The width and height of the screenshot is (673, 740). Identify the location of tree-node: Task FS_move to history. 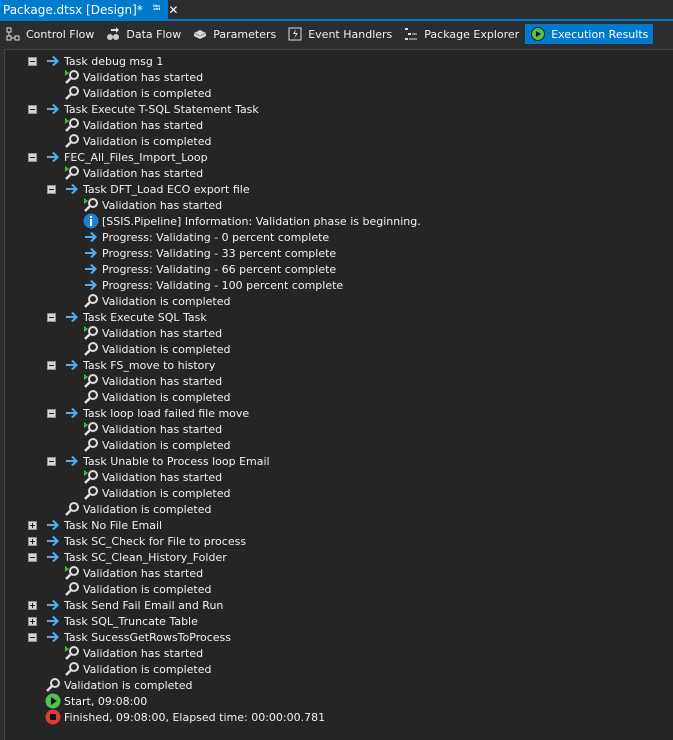
(131, 365).